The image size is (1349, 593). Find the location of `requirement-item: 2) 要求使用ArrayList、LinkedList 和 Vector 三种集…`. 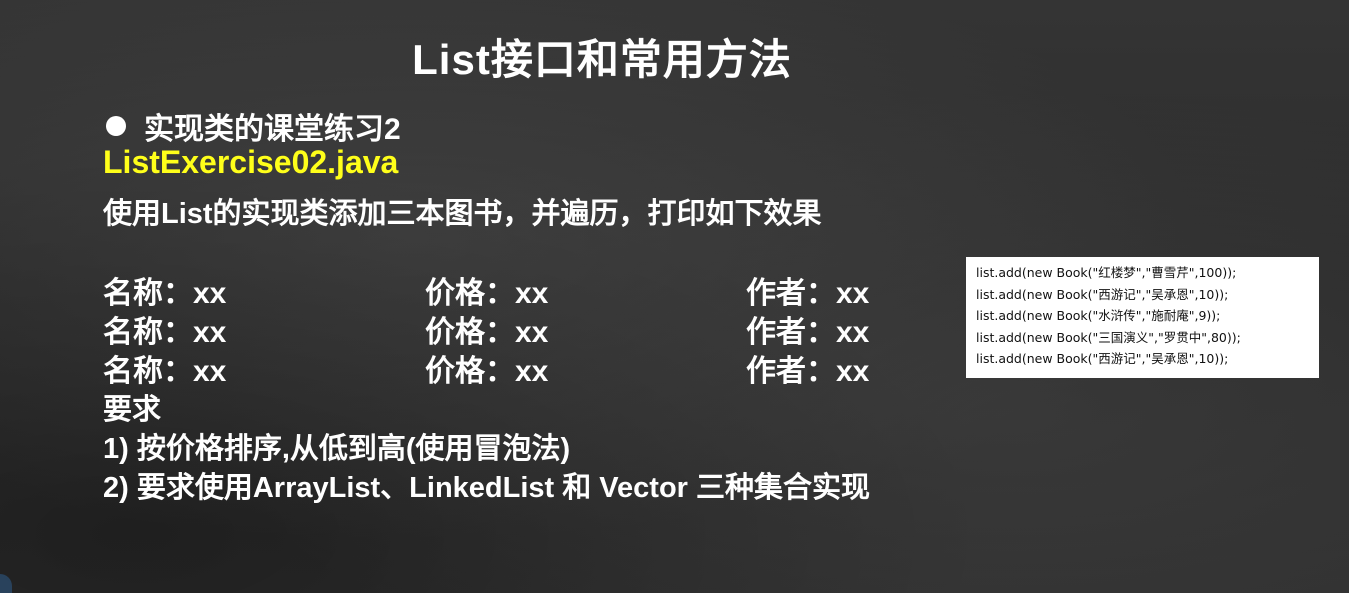

requirement-item: 2) 要求使用ArrayList、LinkedList 和 Vector 三种集… is located at coordinates (487, 488).